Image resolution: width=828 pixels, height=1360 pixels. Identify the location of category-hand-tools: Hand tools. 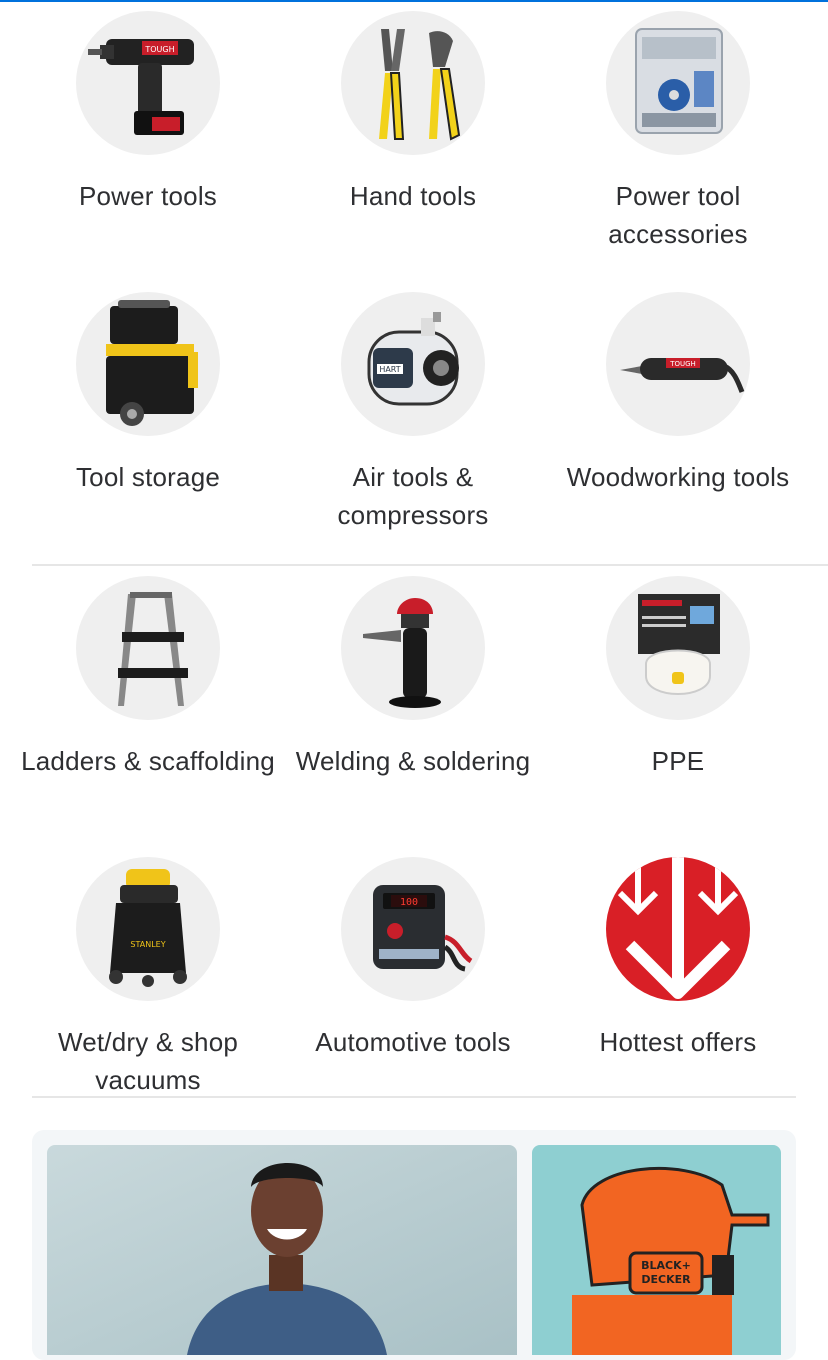
(413, 113).